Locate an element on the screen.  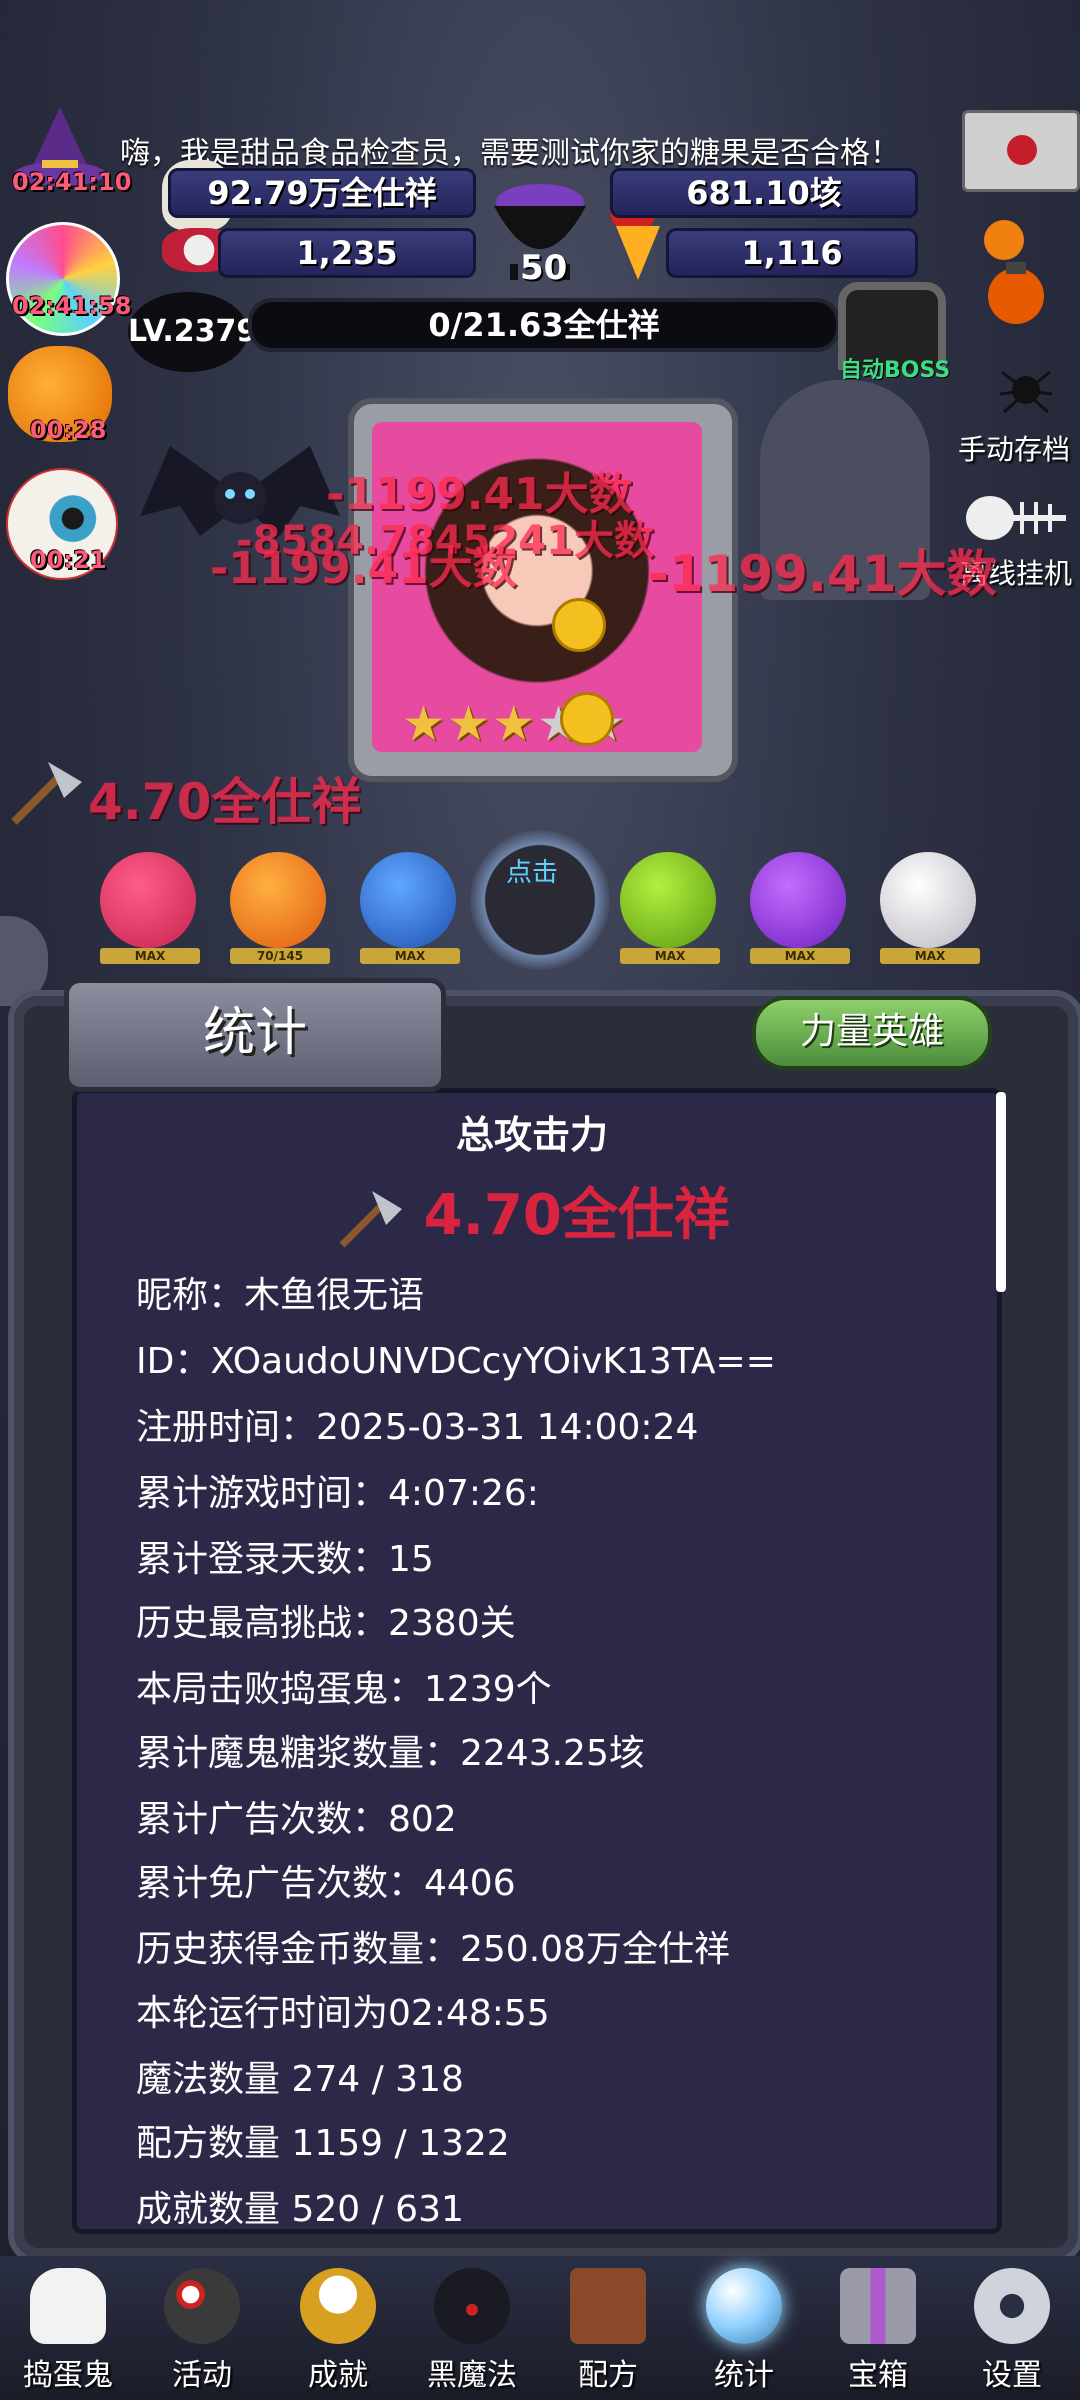
monster-black-leader: 点击 is located at coordinates (540, 900).